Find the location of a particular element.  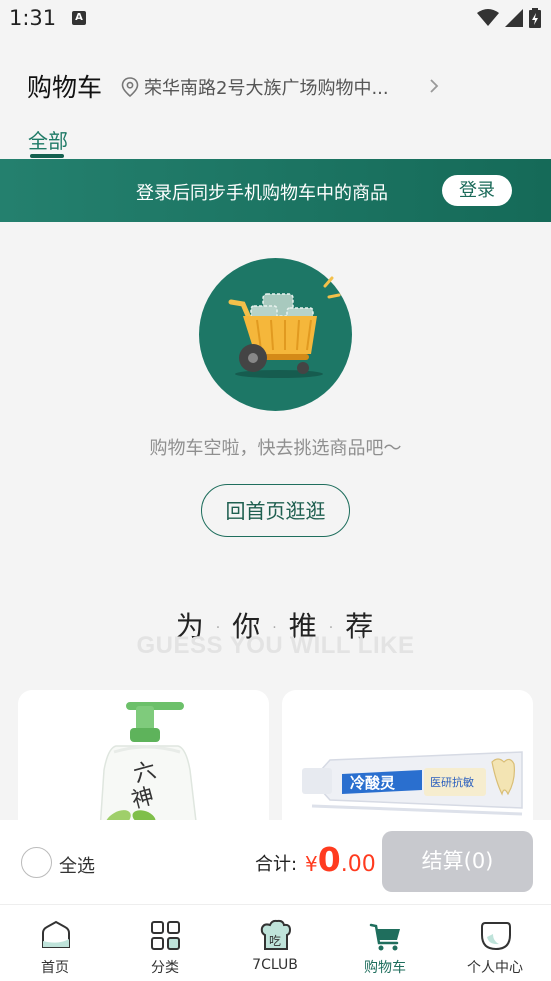

nav-label-category: 分类 is located at coordinates (165, 968).